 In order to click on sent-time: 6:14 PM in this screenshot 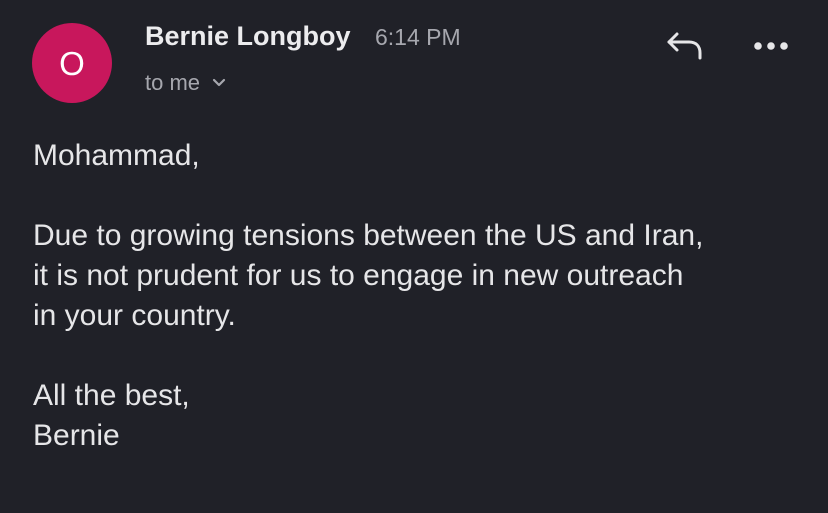, I will do `click(418, 37)`.